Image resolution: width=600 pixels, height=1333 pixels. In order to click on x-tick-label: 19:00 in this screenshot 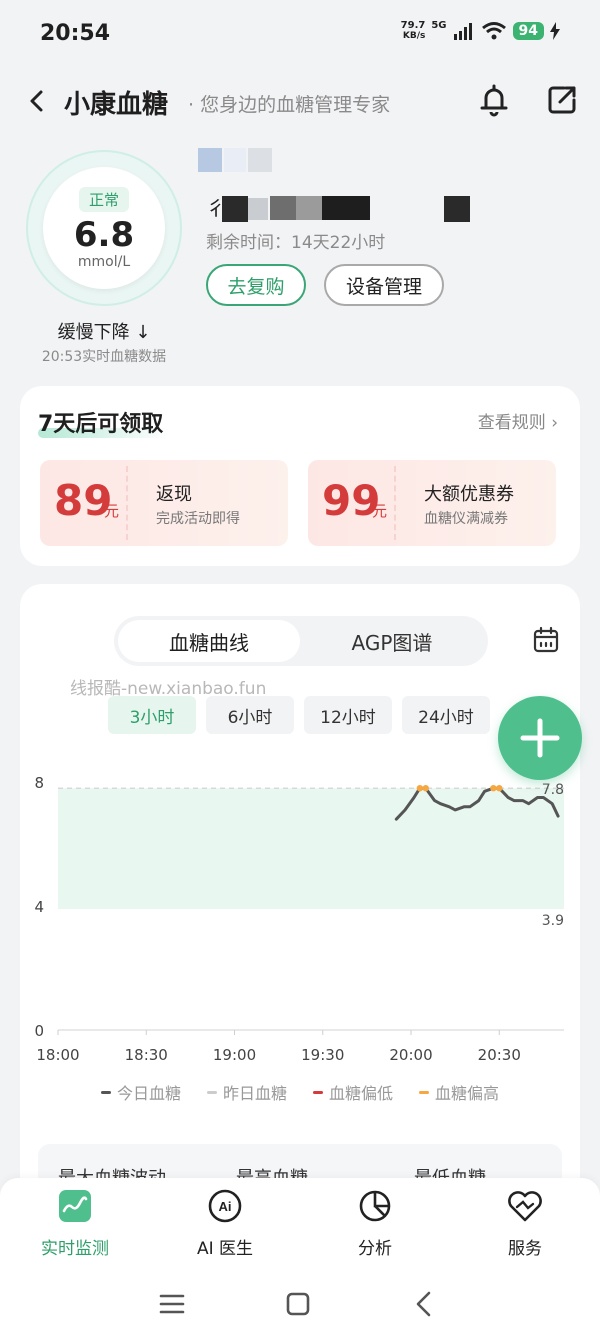, I will do `click(234, 1055)`.